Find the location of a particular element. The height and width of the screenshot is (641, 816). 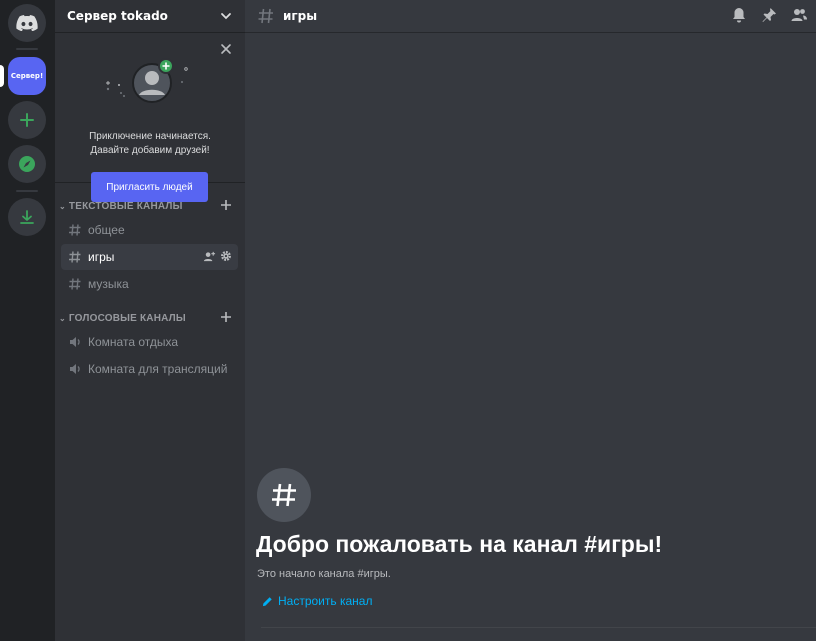

download-apps-button is located at coordinates (27, 217).